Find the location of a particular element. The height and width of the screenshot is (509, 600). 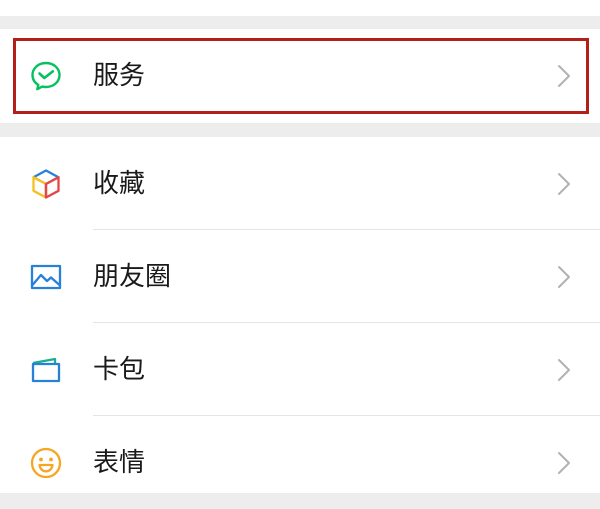

moments-picture-icon is located at coordinates (46, 277).